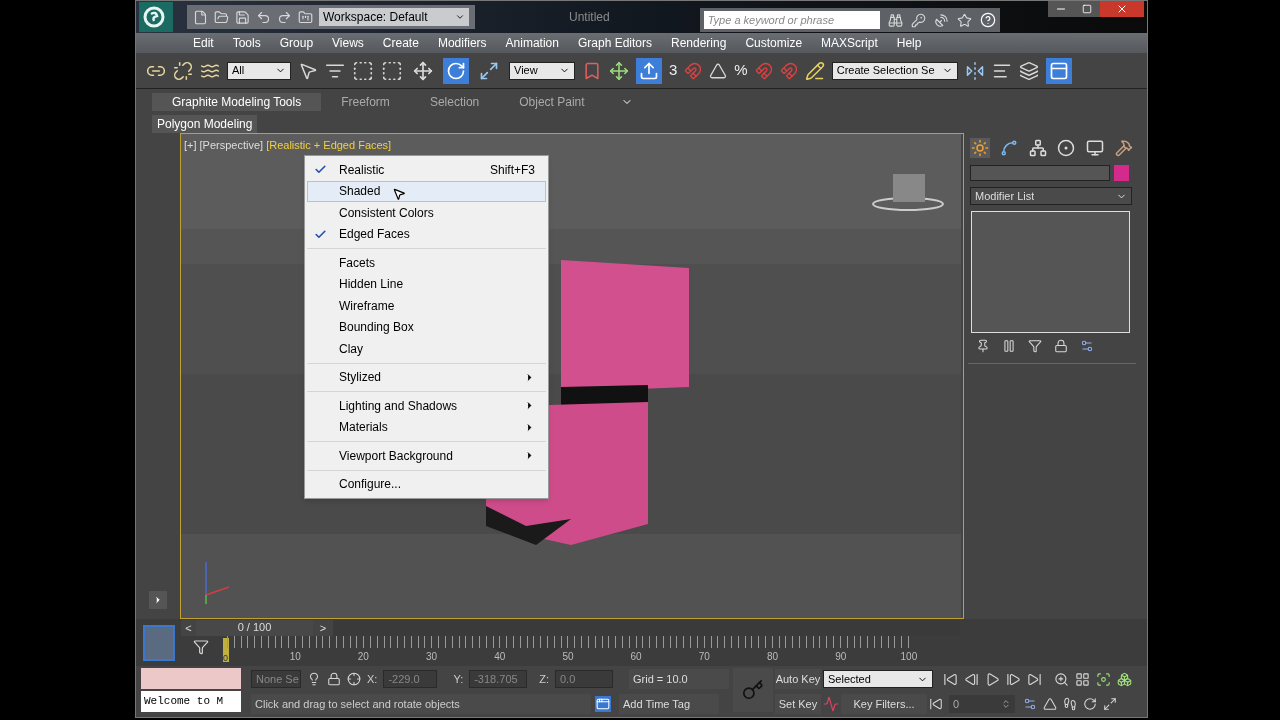 This screenshot has width=1280, height=720. What do you see at coordinates (1087, 9) in the screenshot?
I see `maximize-button` at bounding box center [1087, 9].